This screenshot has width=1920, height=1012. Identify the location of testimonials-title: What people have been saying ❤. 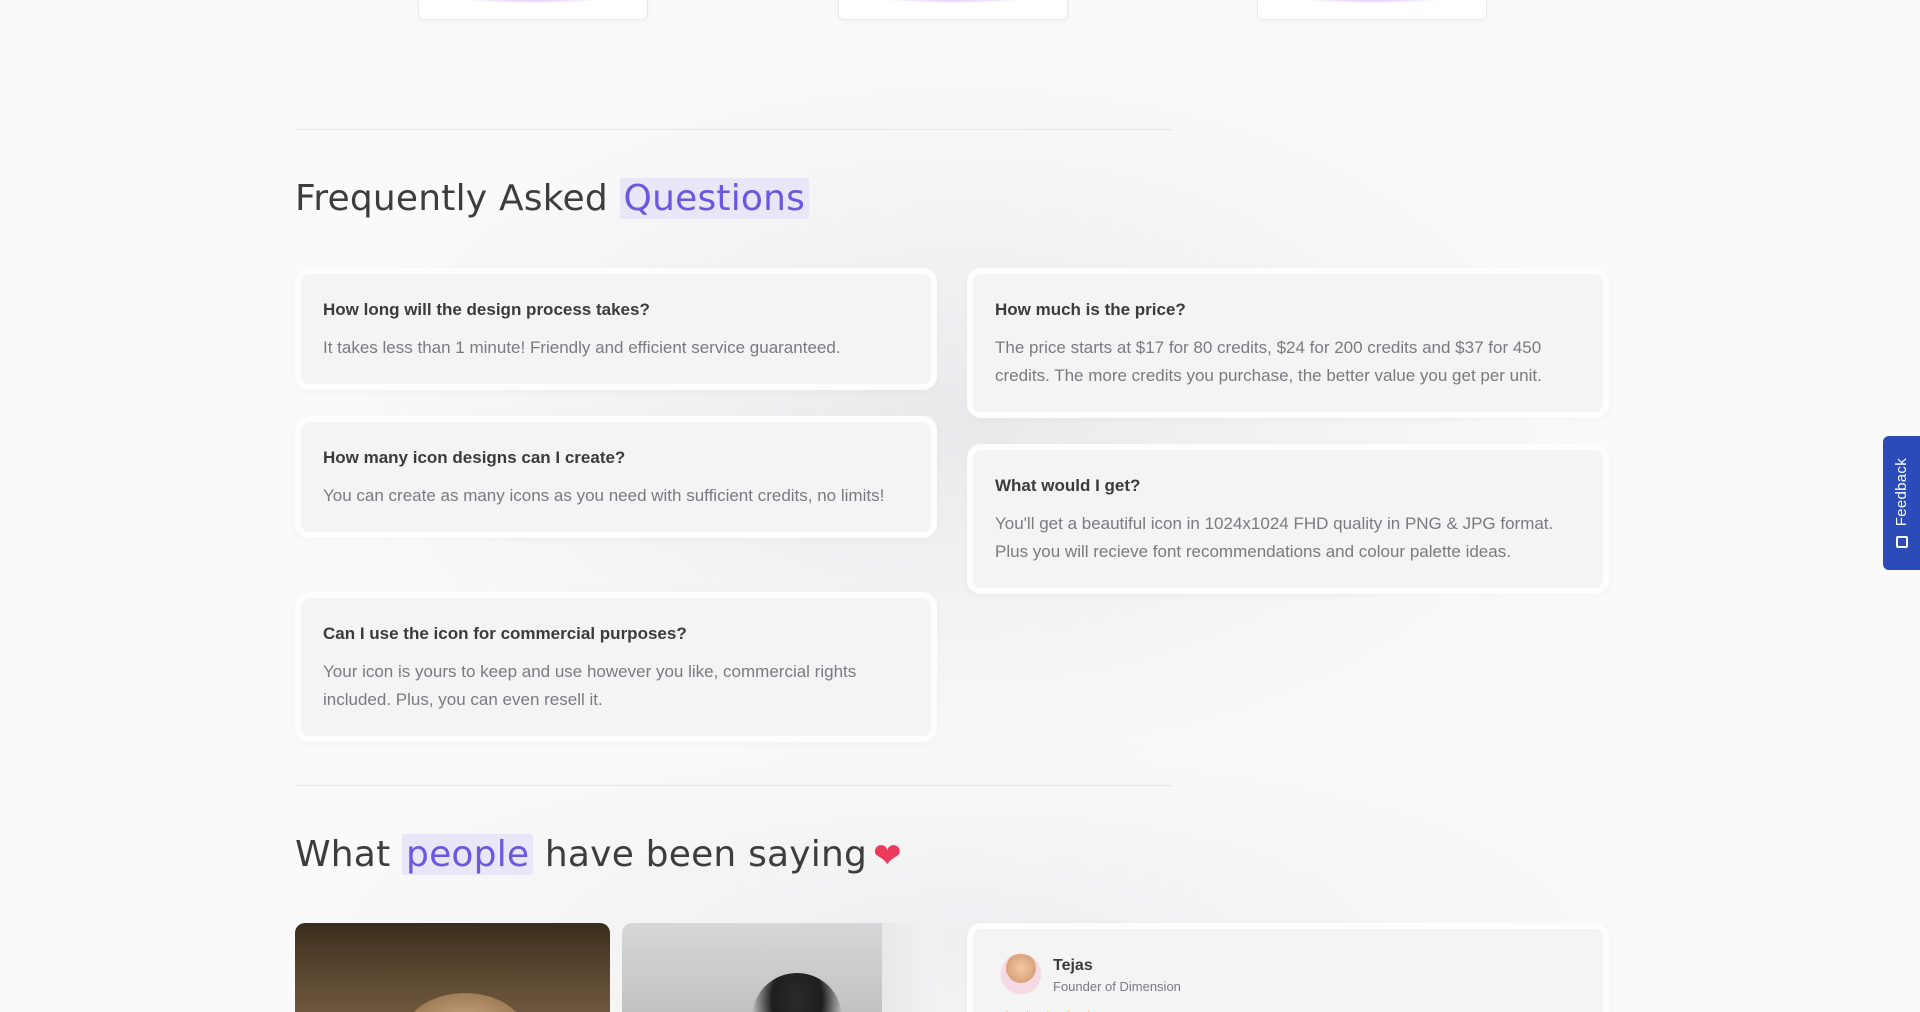
(598, 855).